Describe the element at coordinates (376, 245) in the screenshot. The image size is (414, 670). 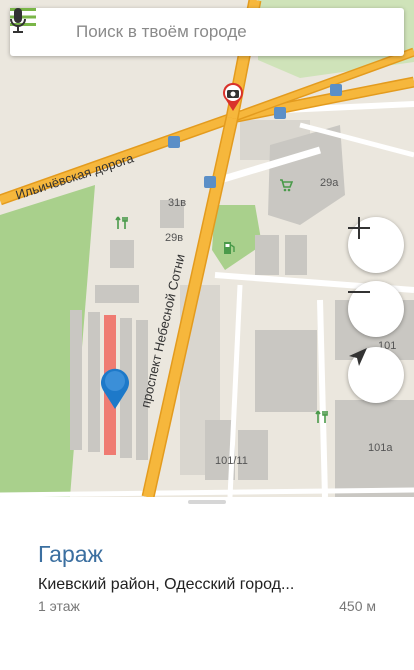
I see `zoom-in-button` at that location.